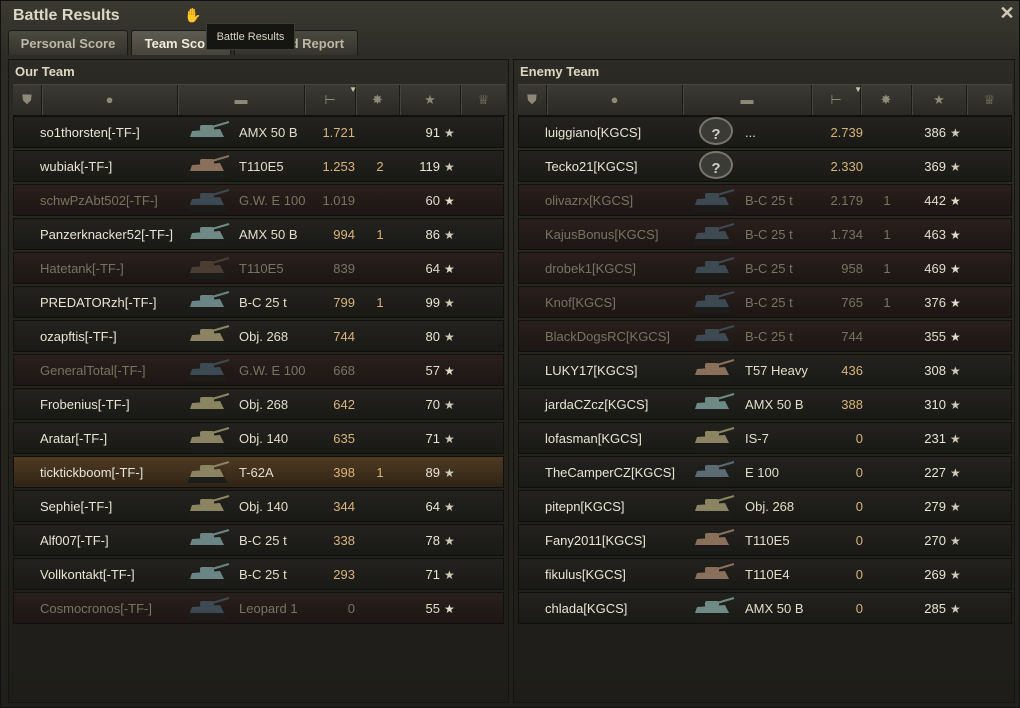  What do you see at coordinates (765, 438) in the screenshot?
I see `table-row: lofasman[KGCS] IS-7 0 231 ★` at bounding box center [765, 438].